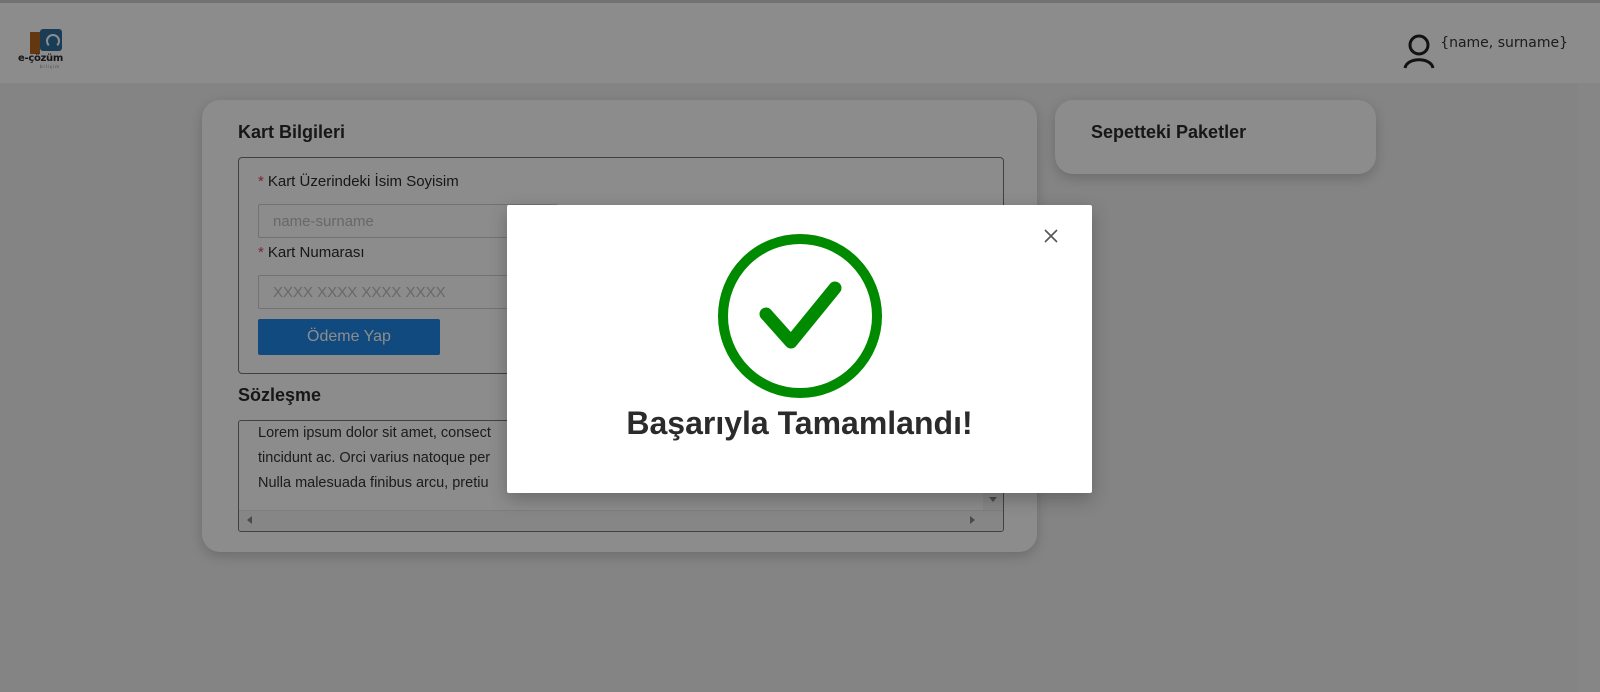  Describe the element at coordinates (1051, 236) in the screenshot. I see `close-icon` at that location.